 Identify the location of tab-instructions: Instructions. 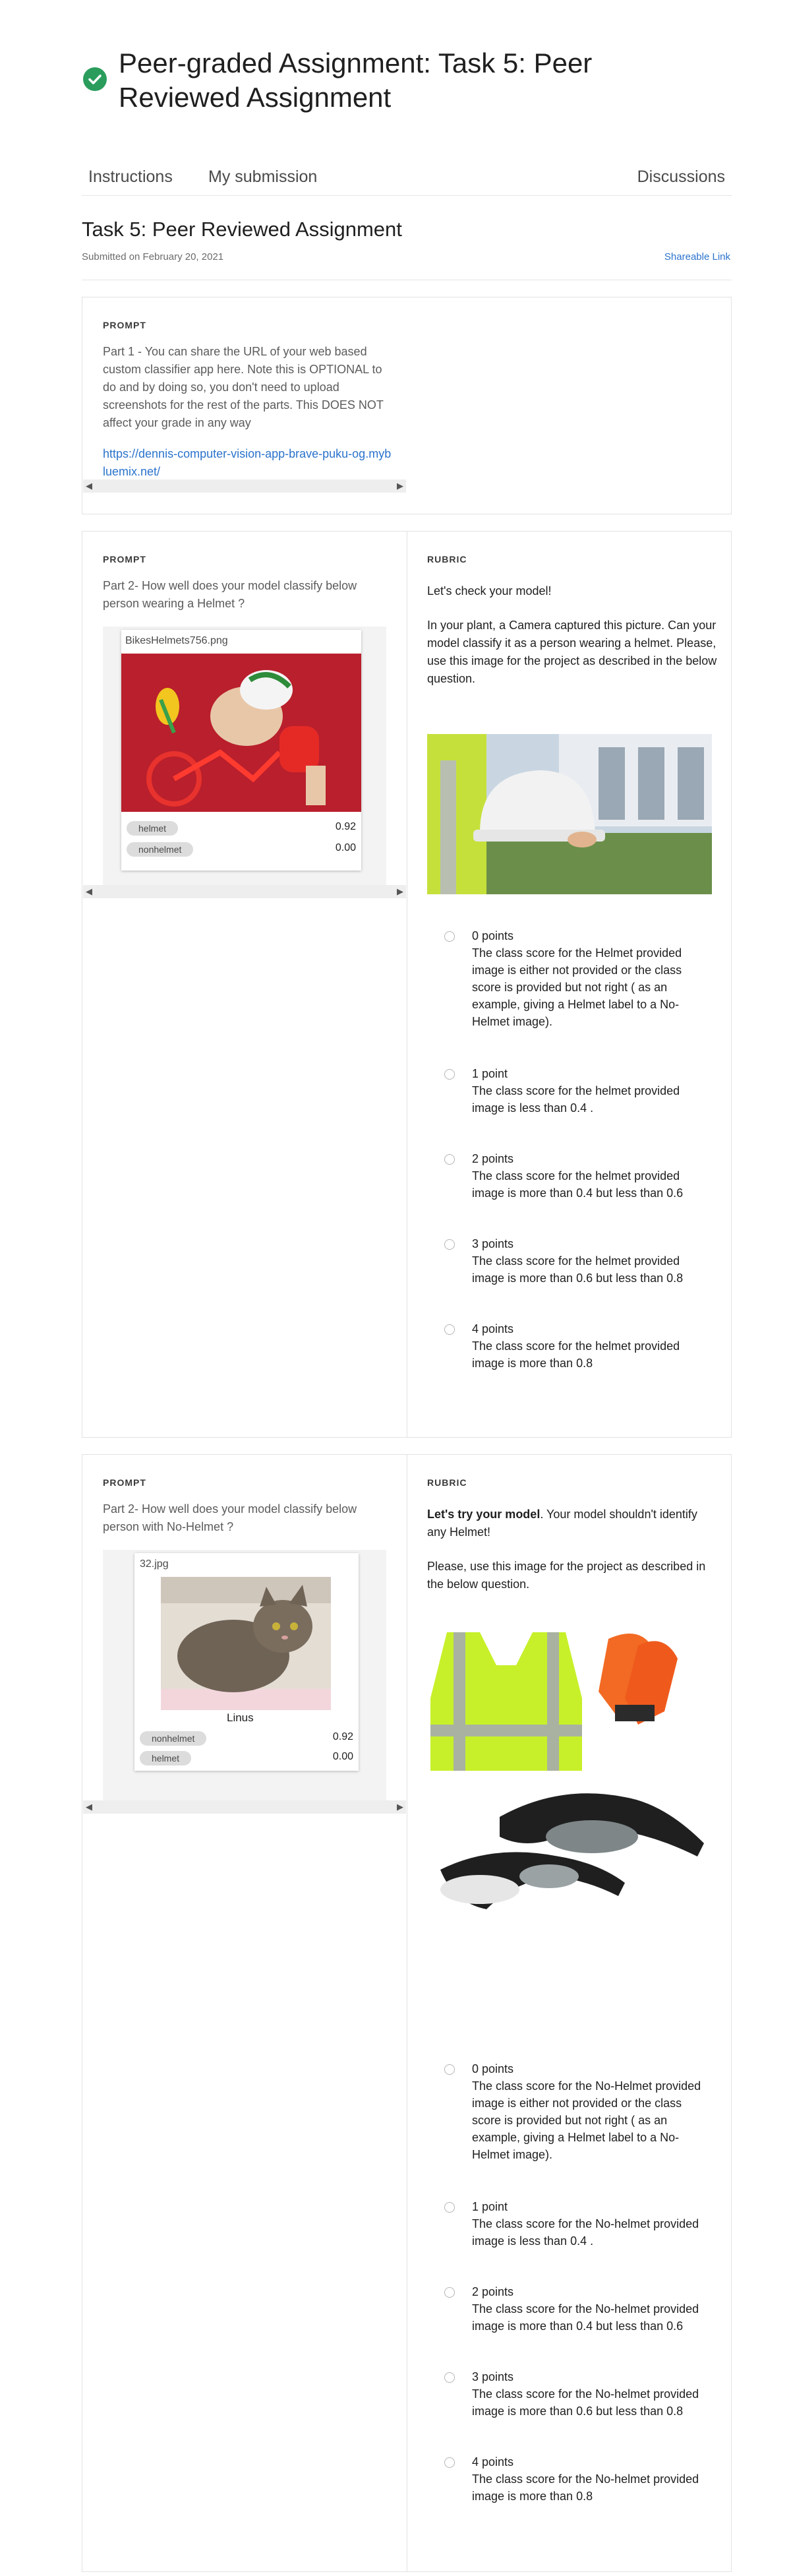
(130, 177).